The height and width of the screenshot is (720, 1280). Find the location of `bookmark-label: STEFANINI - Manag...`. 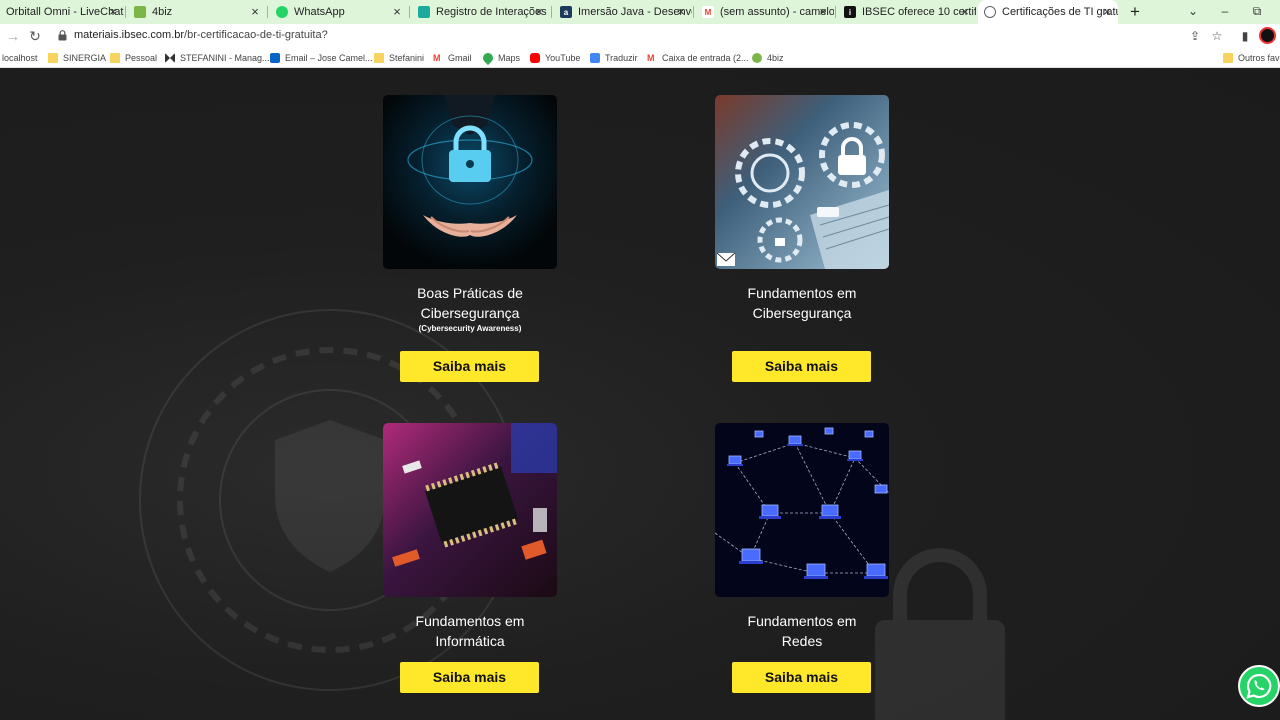

bookmark-label: STEFANINI - Manag... is located at coordinates (225, 58).